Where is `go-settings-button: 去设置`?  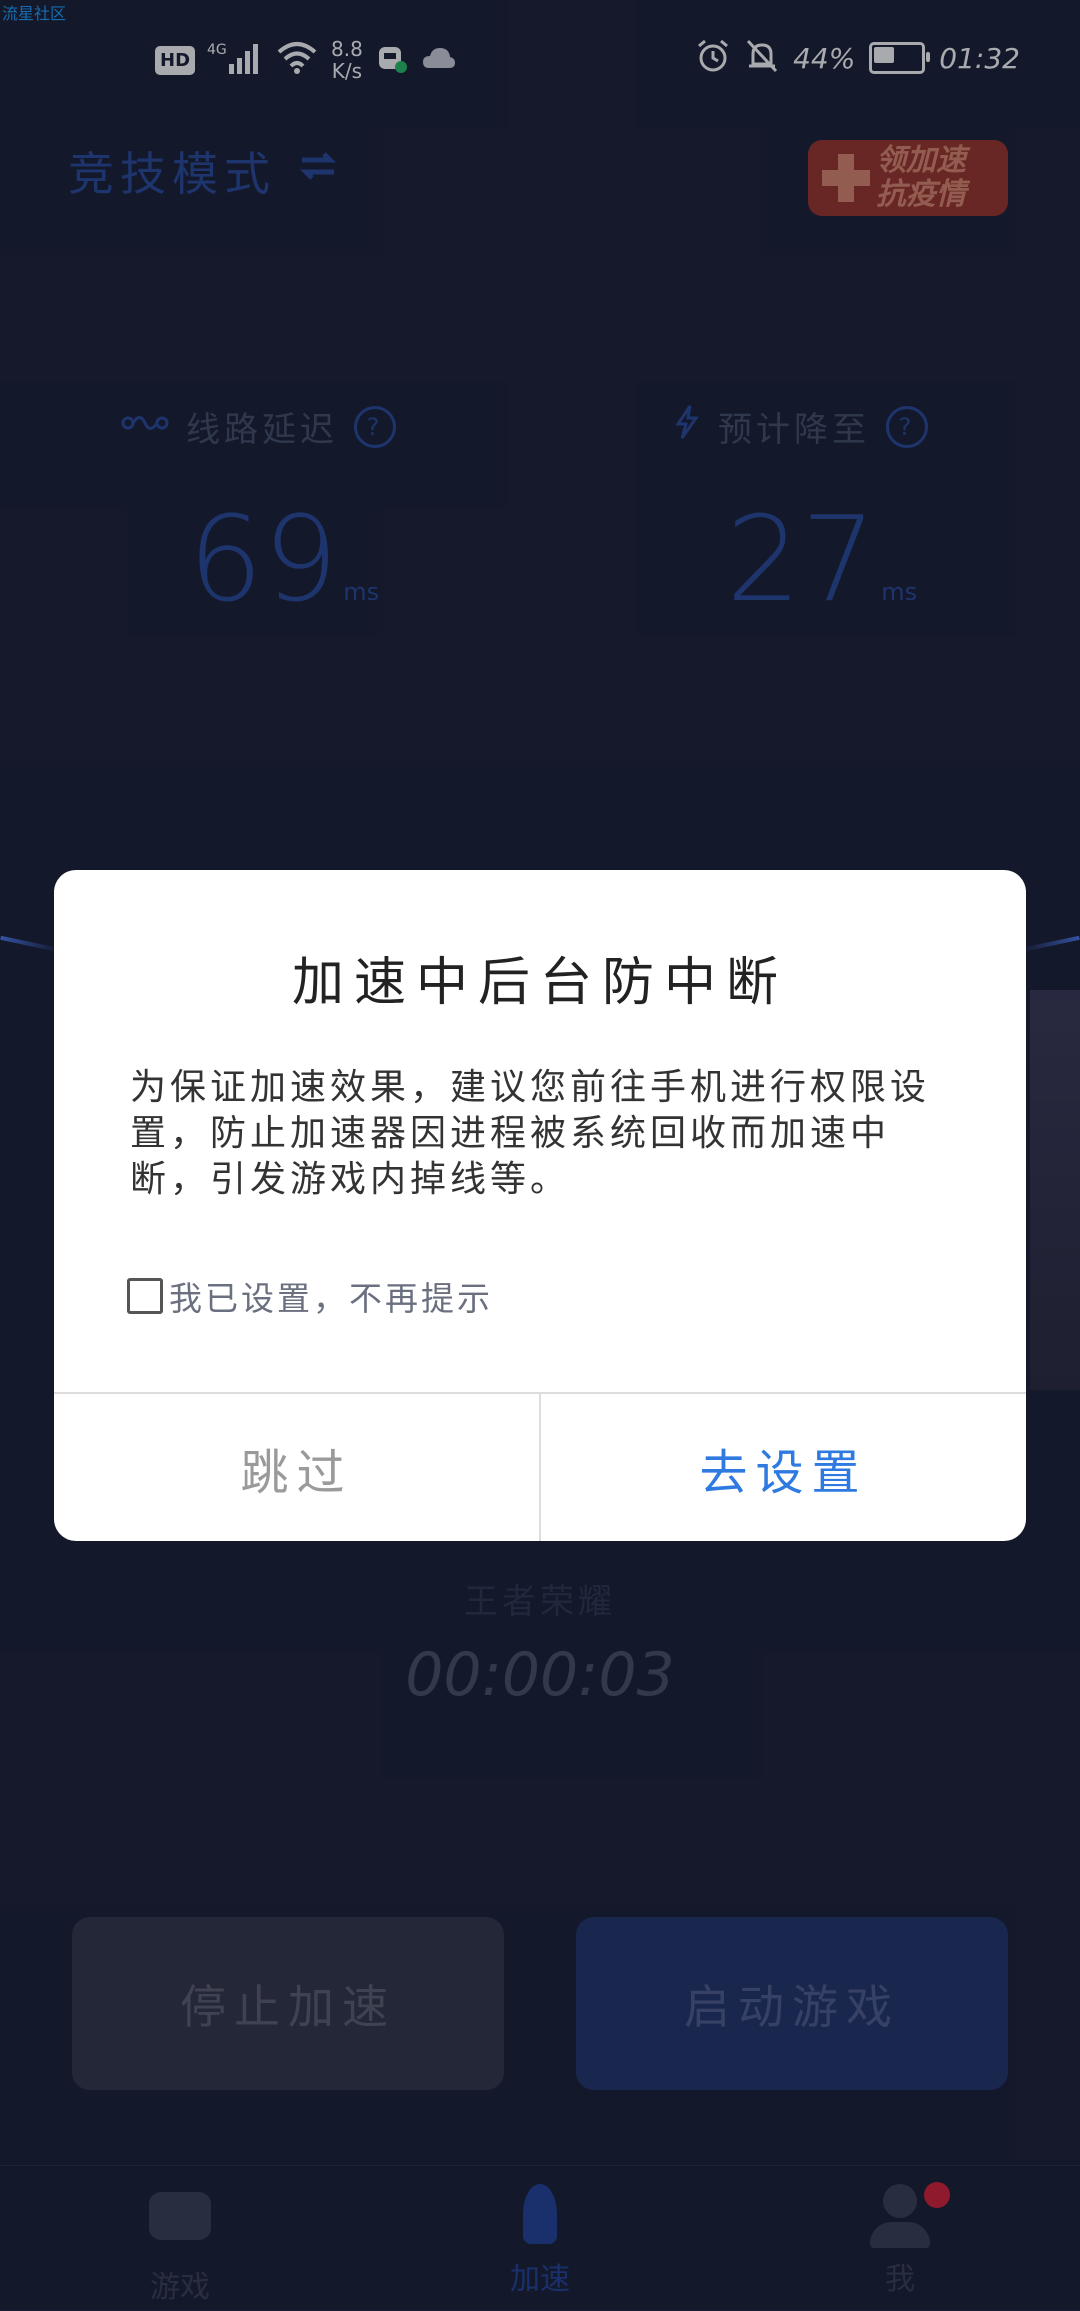 go-settings-button: 去设置 is located at coordinates (783, 1467).